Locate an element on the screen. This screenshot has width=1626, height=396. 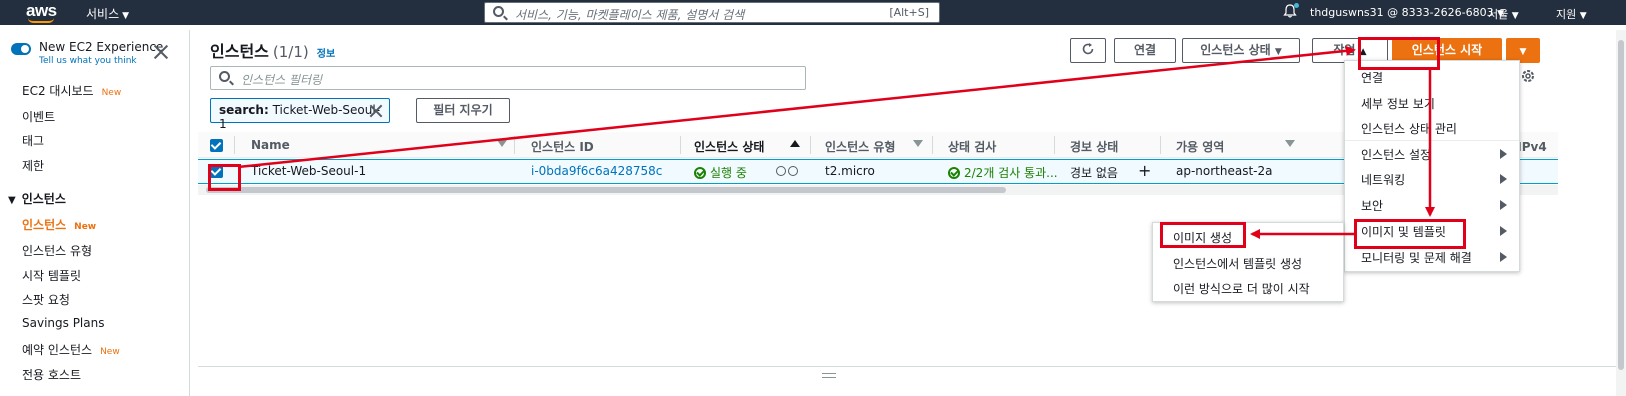
refresh-icon is located at coordinates (1088, 49).